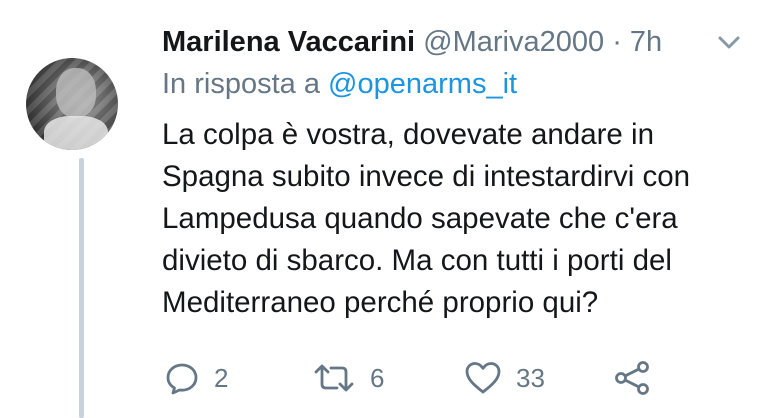 This screenshot has width=766, height=418. Describe the element at coordinates (221, 377) in the screenshot. I see `reply-count: 2` at that location.